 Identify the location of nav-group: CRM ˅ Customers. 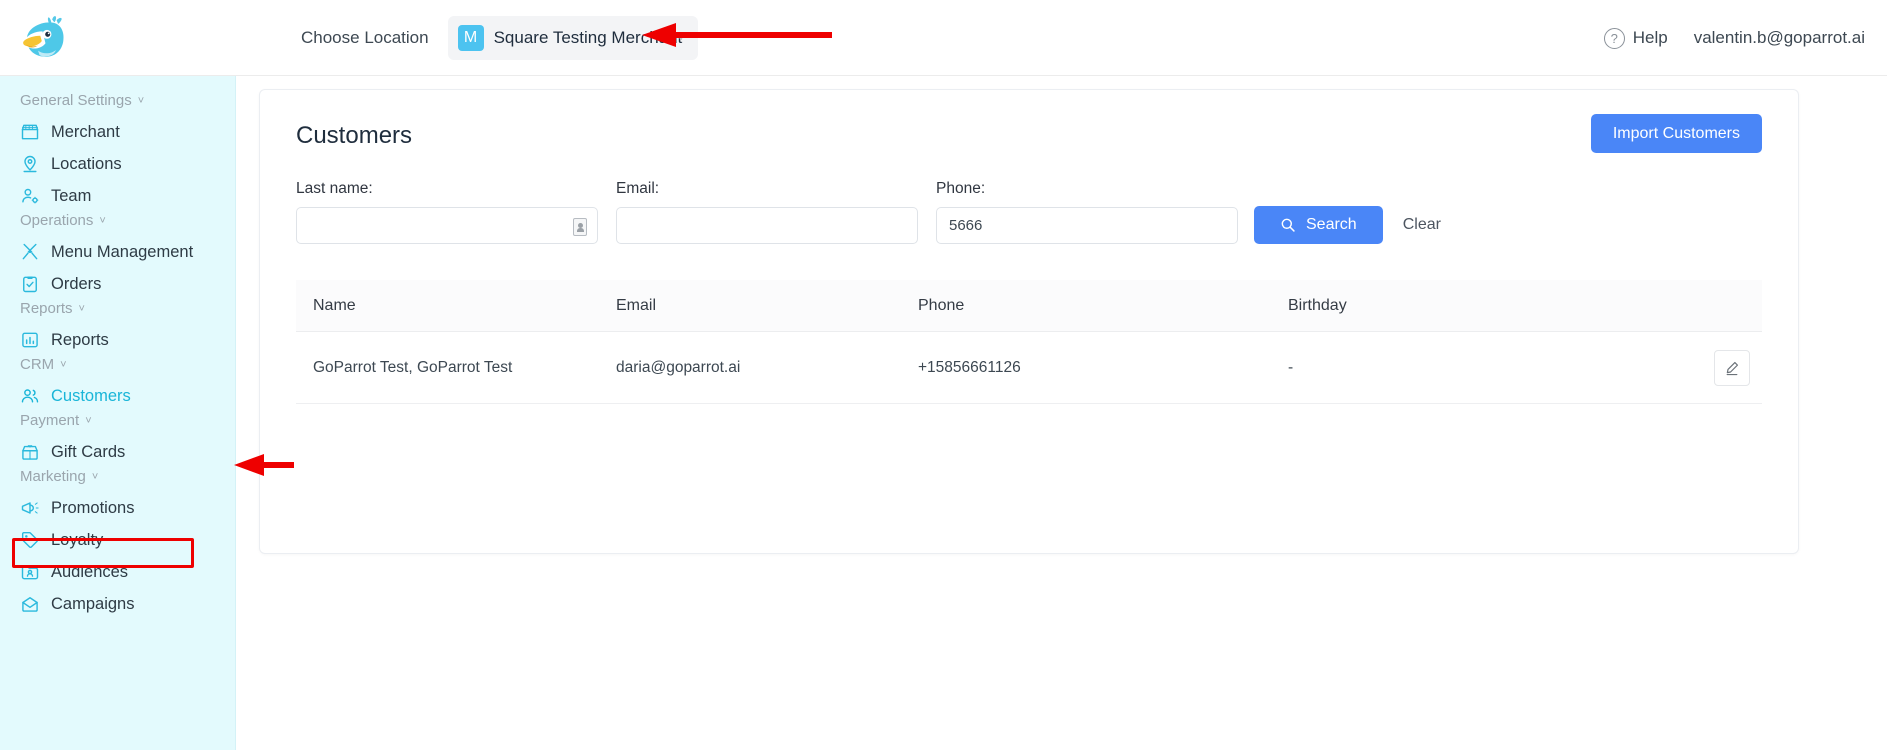
(117, 384).